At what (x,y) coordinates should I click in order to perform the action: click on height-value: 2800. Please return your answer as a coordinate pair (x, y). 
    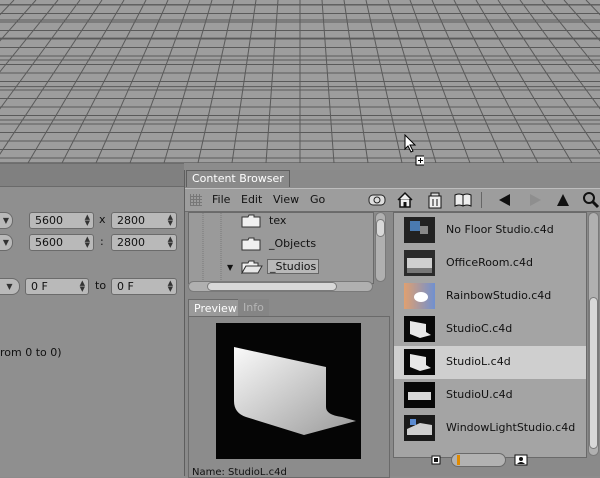
    Looking at the image, I should click on (131, 220).